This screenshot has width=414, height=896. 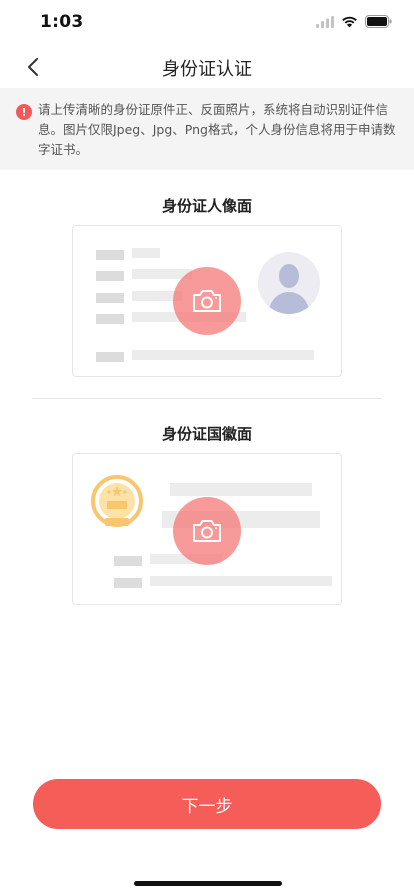 I want to click on national-emblem-icon, so click(x=117, y=501).